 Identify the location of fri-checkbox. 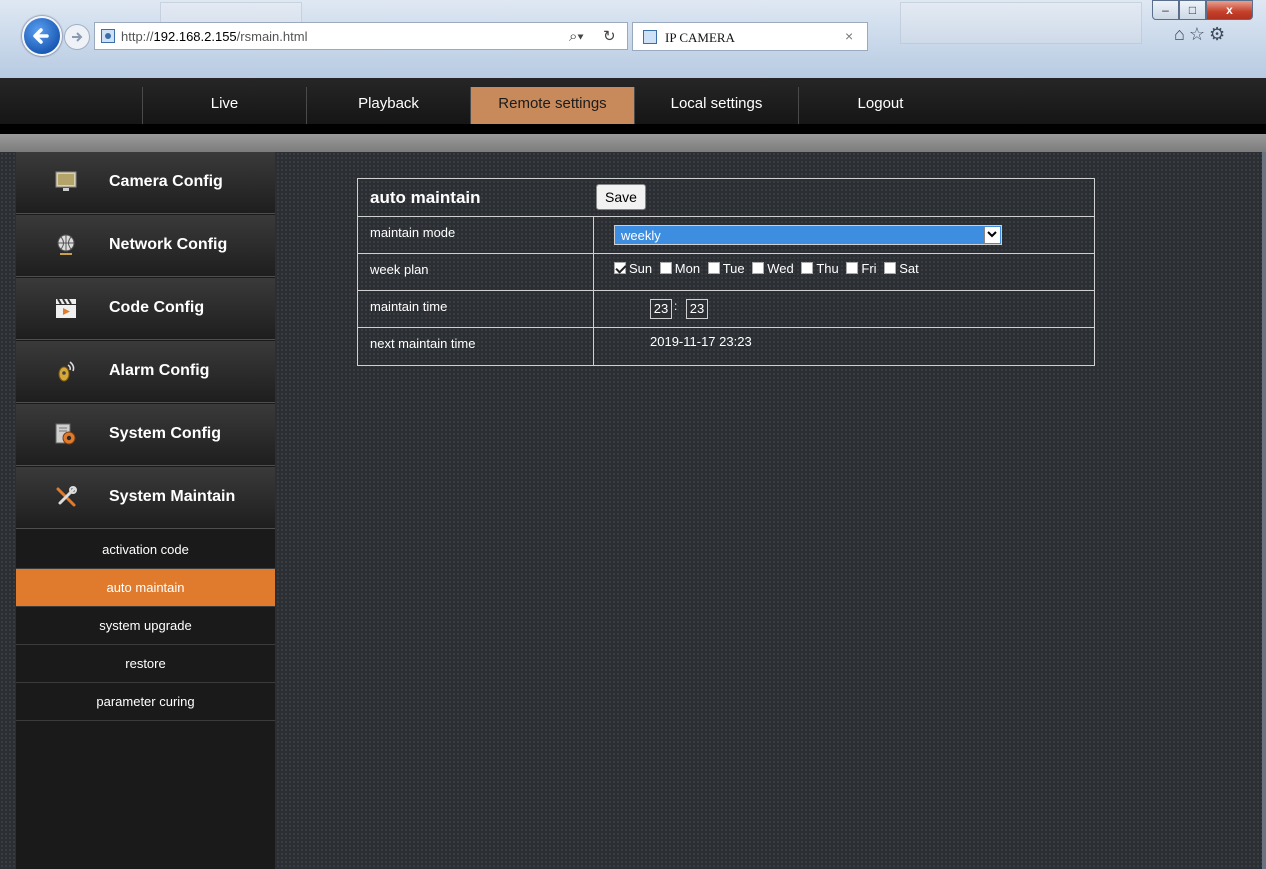
(852, 268).